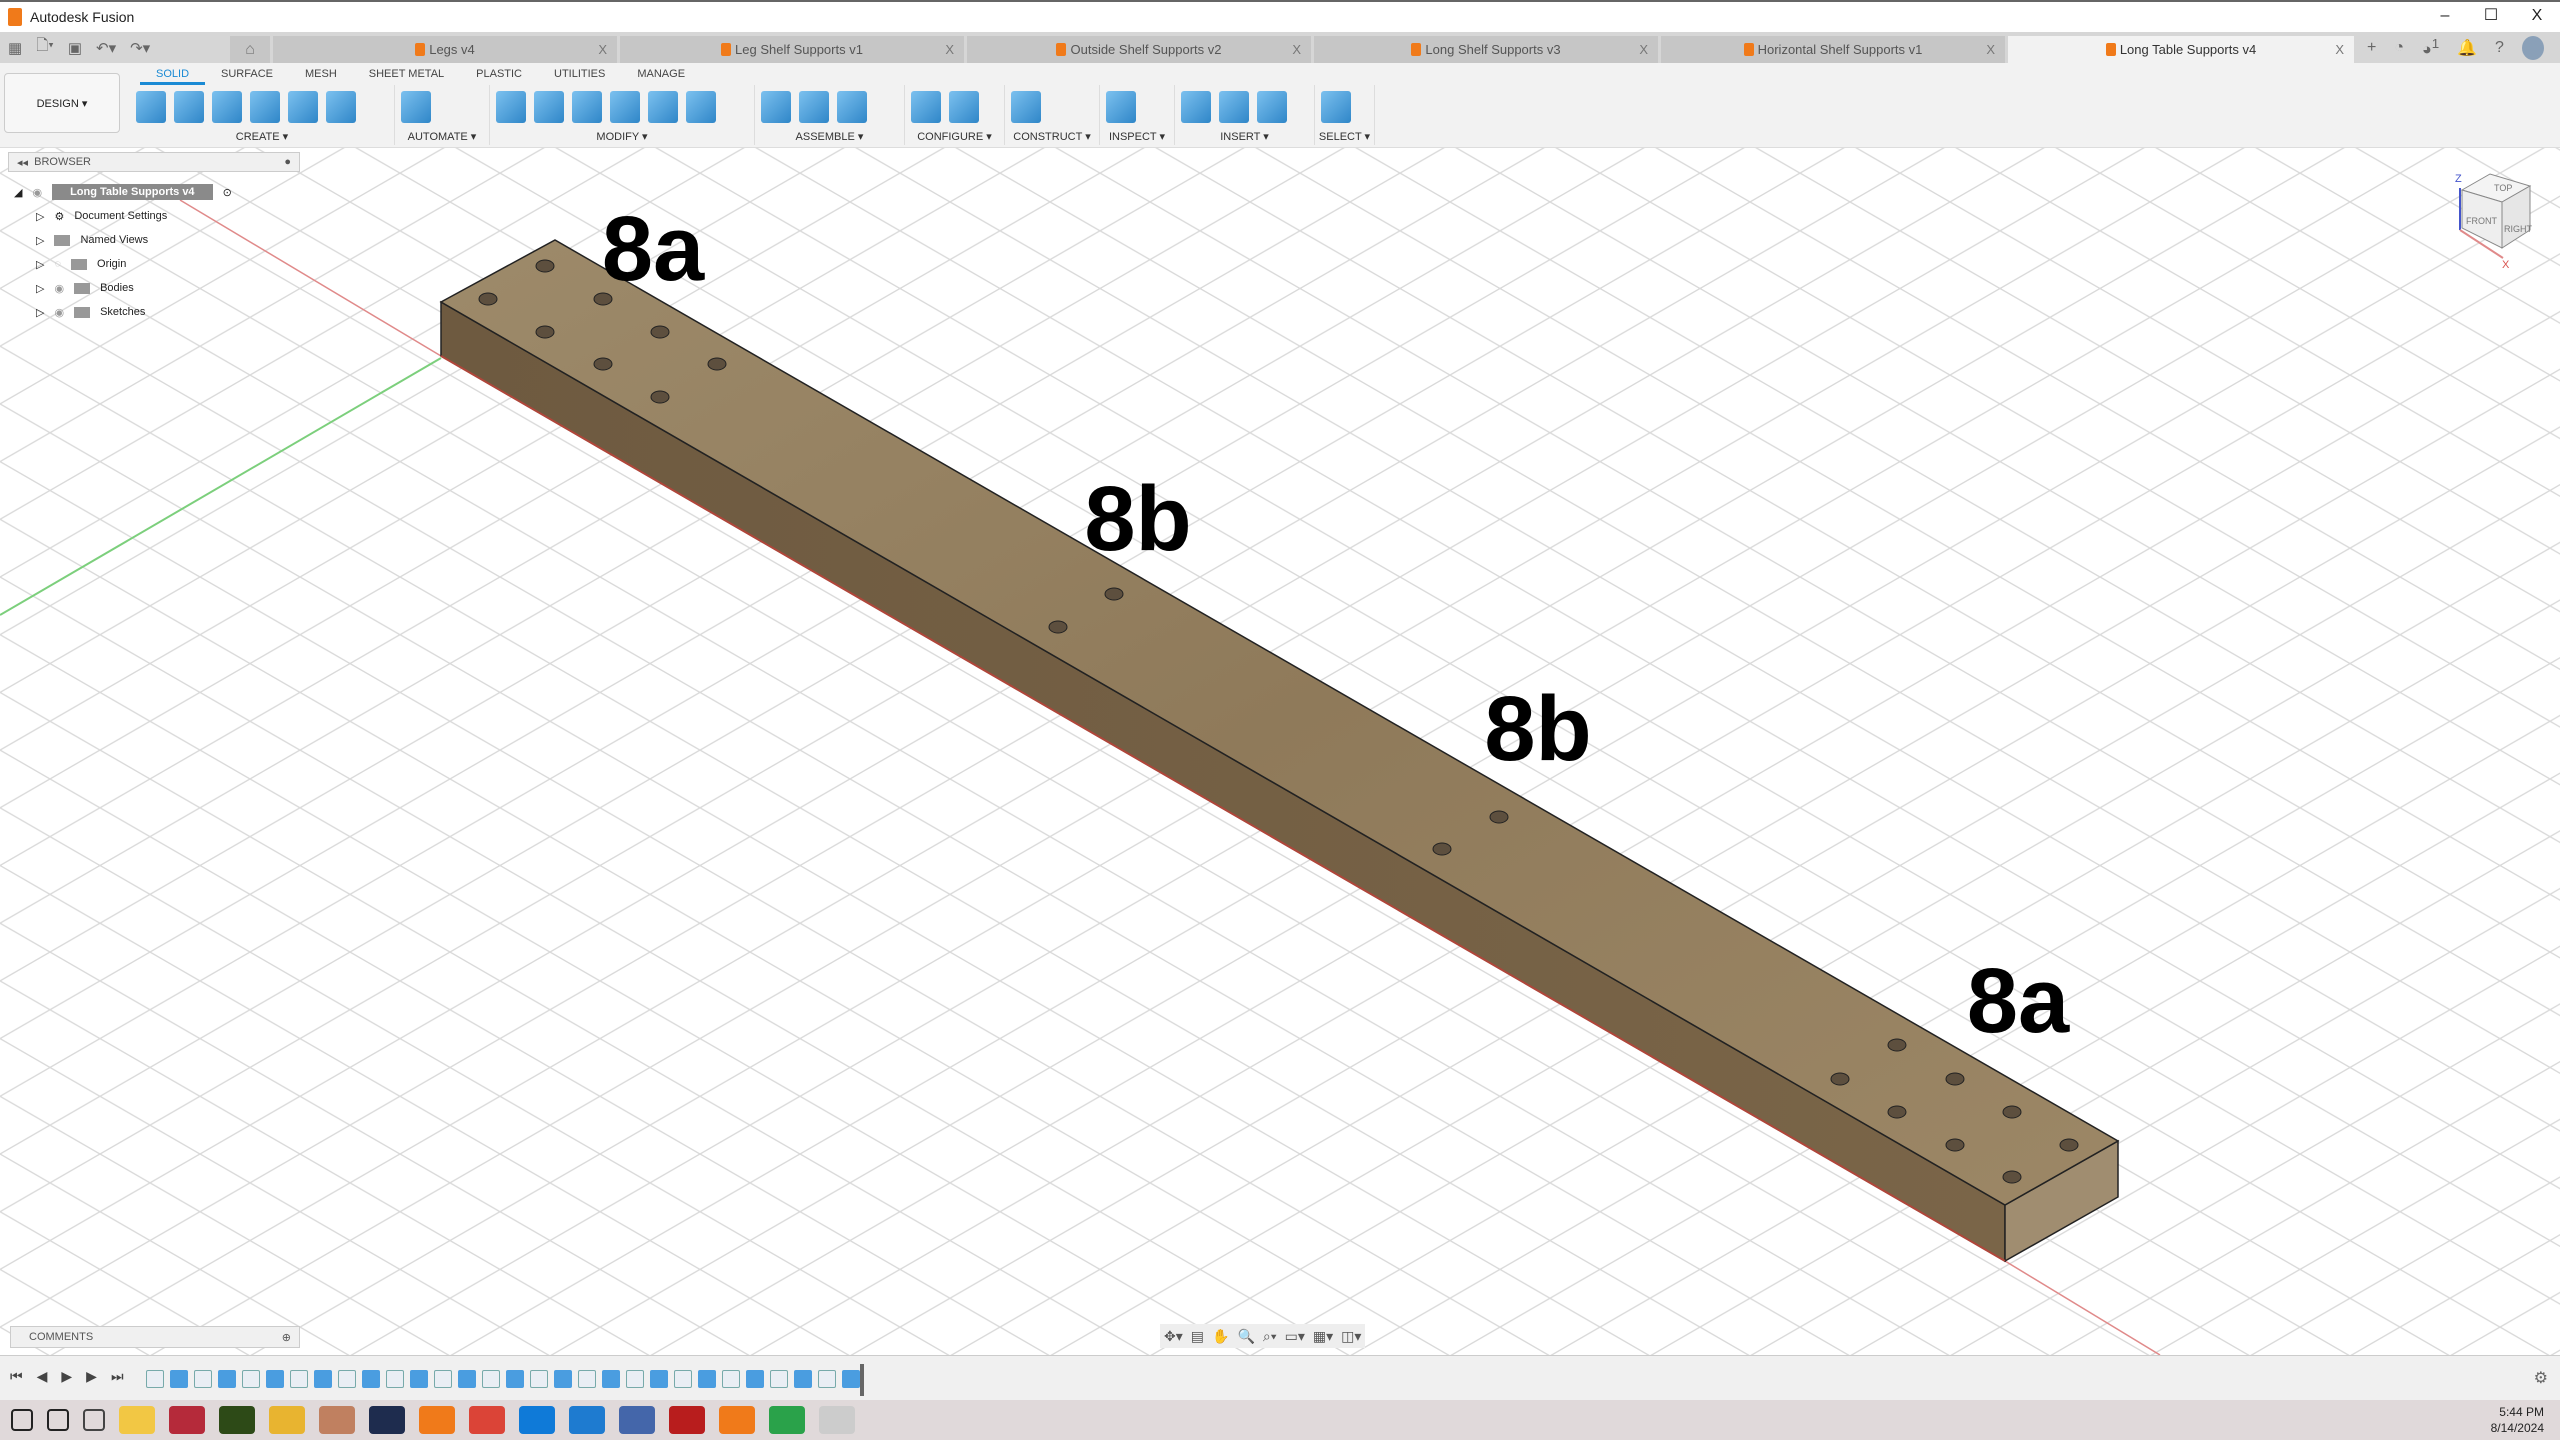 The width and height of the screenshot is (2560, 1440). Describe the element at coordinates (1245, 1336) in the screenshot. I see `zoom-icon: 🔍` at that location.